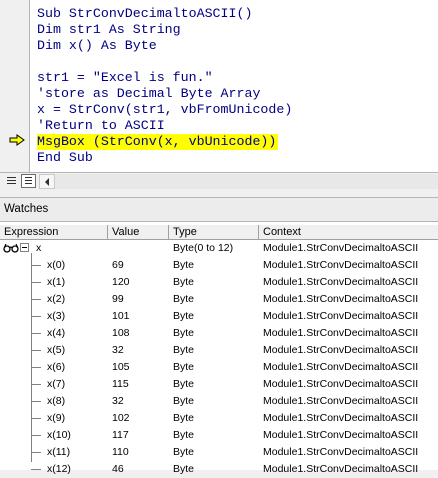 Image resolution: width=438 pixels, height=478 pixels. Describe the element at coordinates (203, 248) in the screenshot. I see `watch-type: Byte(0 to 12)` at that location.